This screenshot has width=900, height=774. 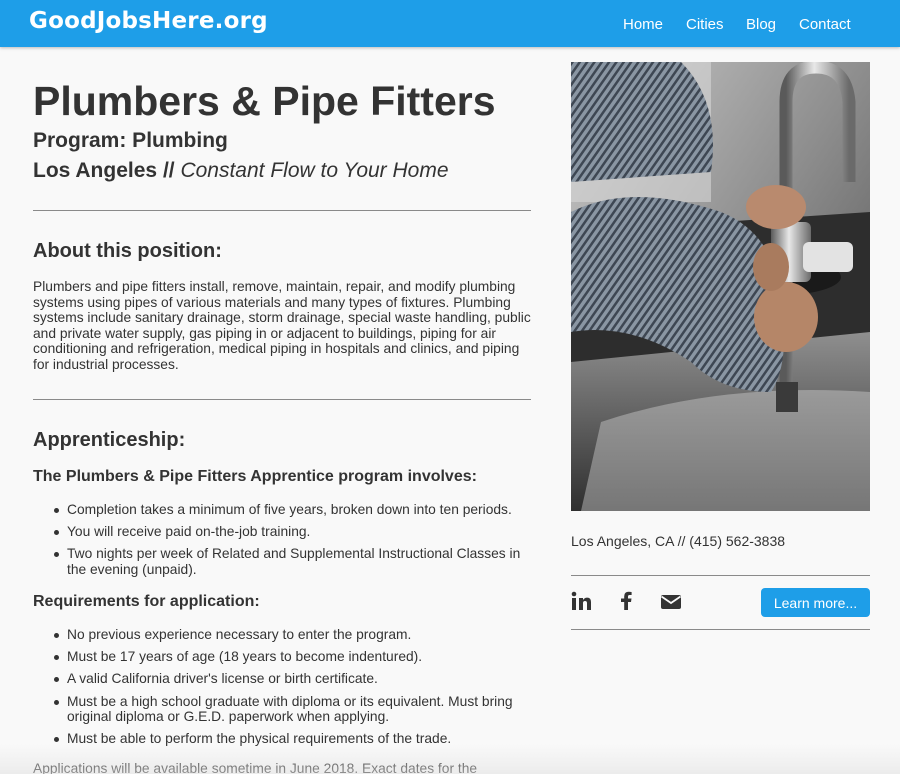 What do you see at coordinates (127, 251) in the screenshot?
I see `about-heading: About this position:` at bounding box center [127, 251].